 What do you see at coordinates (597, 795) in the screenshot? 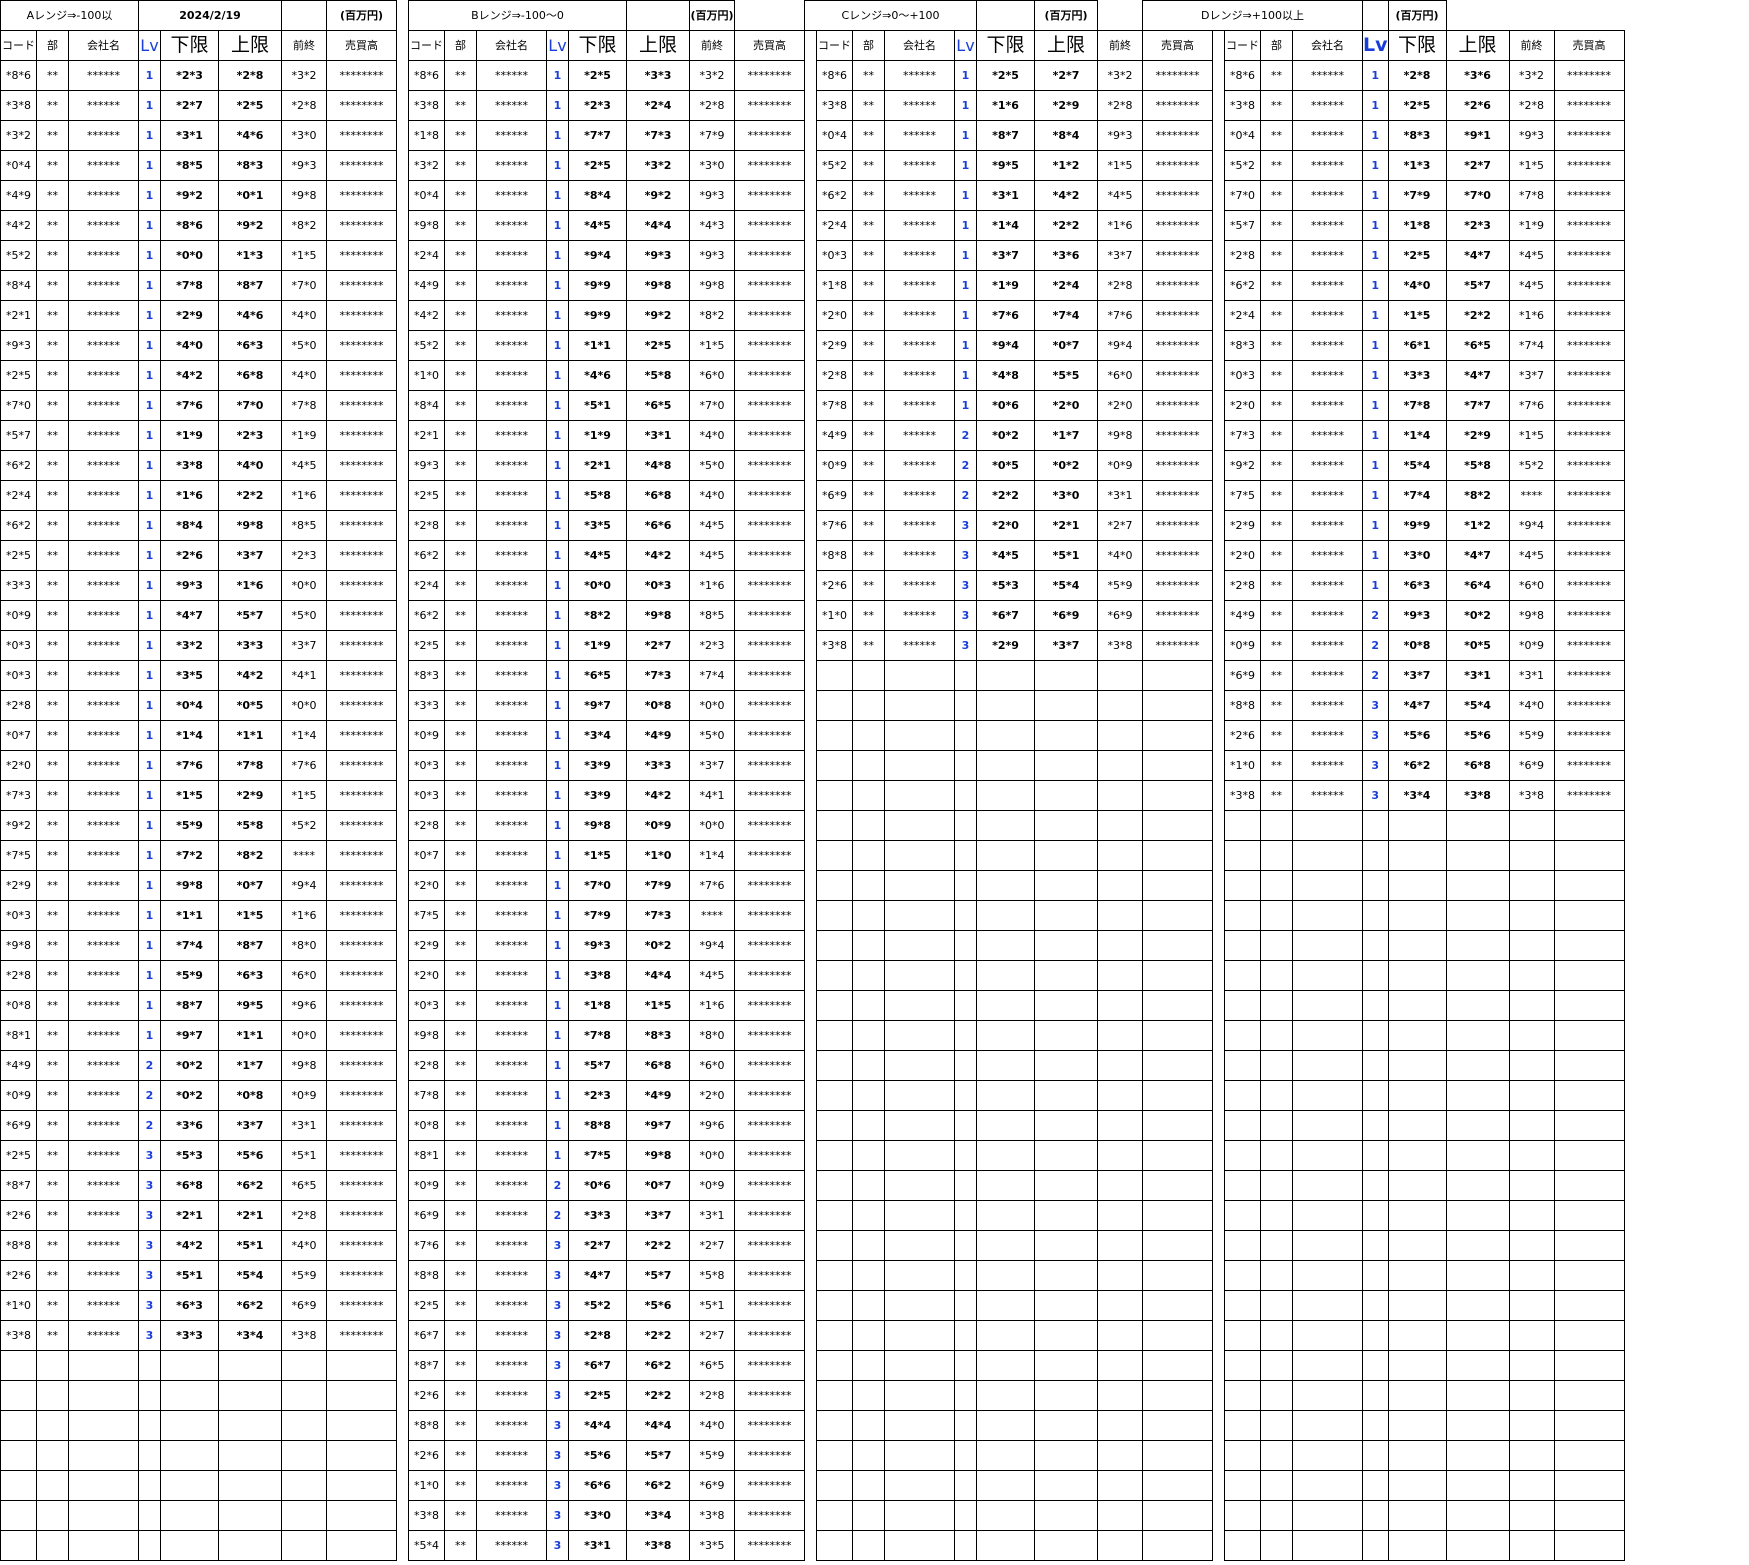
I see `lower-limit-cell: *3*9` at bounding box center [597, 795].